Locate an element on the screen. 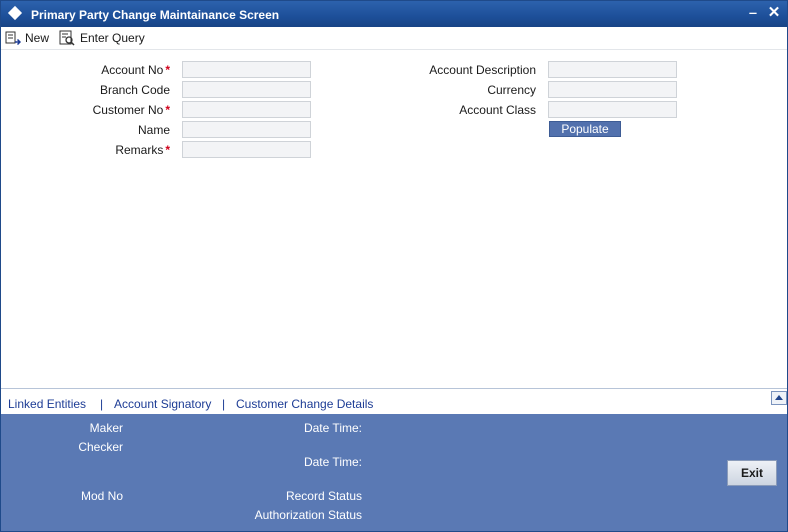 The image size is (788, 532). remarks-label: Remarks * is located at coordinates (90, 150).